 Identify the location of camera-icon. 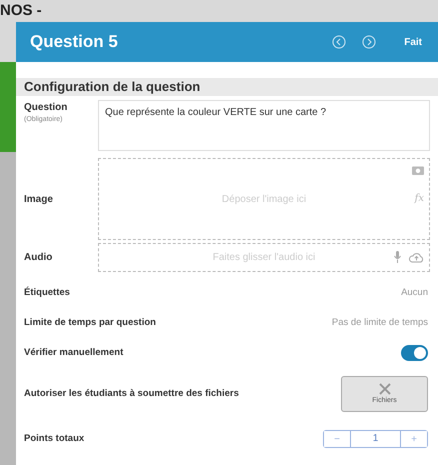
(418, 170).